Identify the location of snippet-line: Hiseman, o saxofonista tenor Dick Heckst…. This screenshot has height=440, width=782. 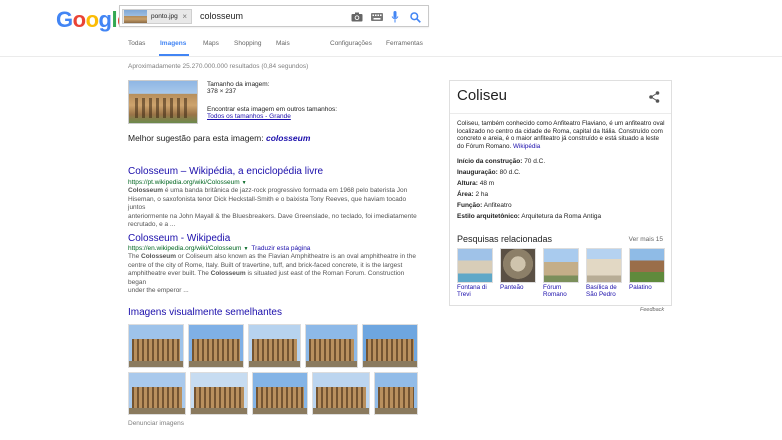
(267, 203).